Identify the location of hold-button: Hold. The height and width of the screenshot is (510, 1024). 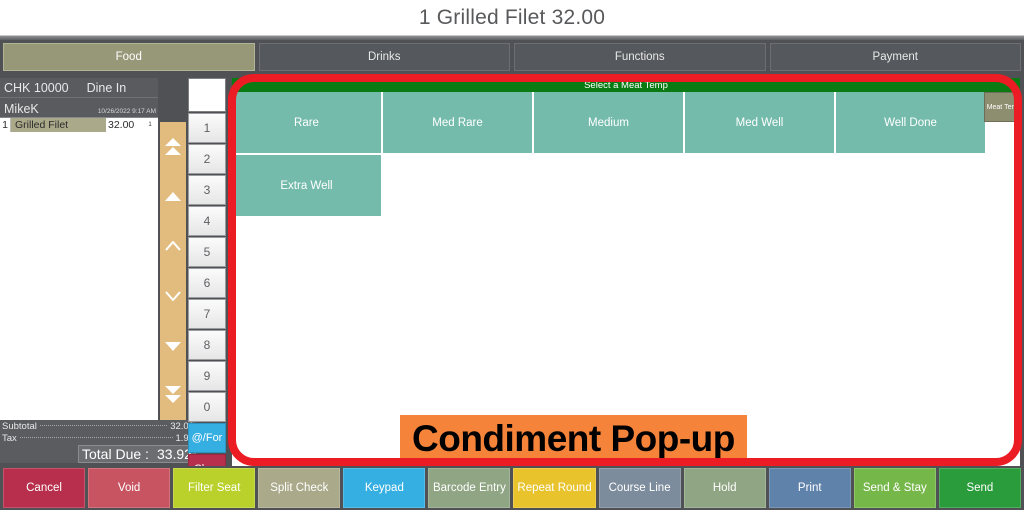
(724, 488).